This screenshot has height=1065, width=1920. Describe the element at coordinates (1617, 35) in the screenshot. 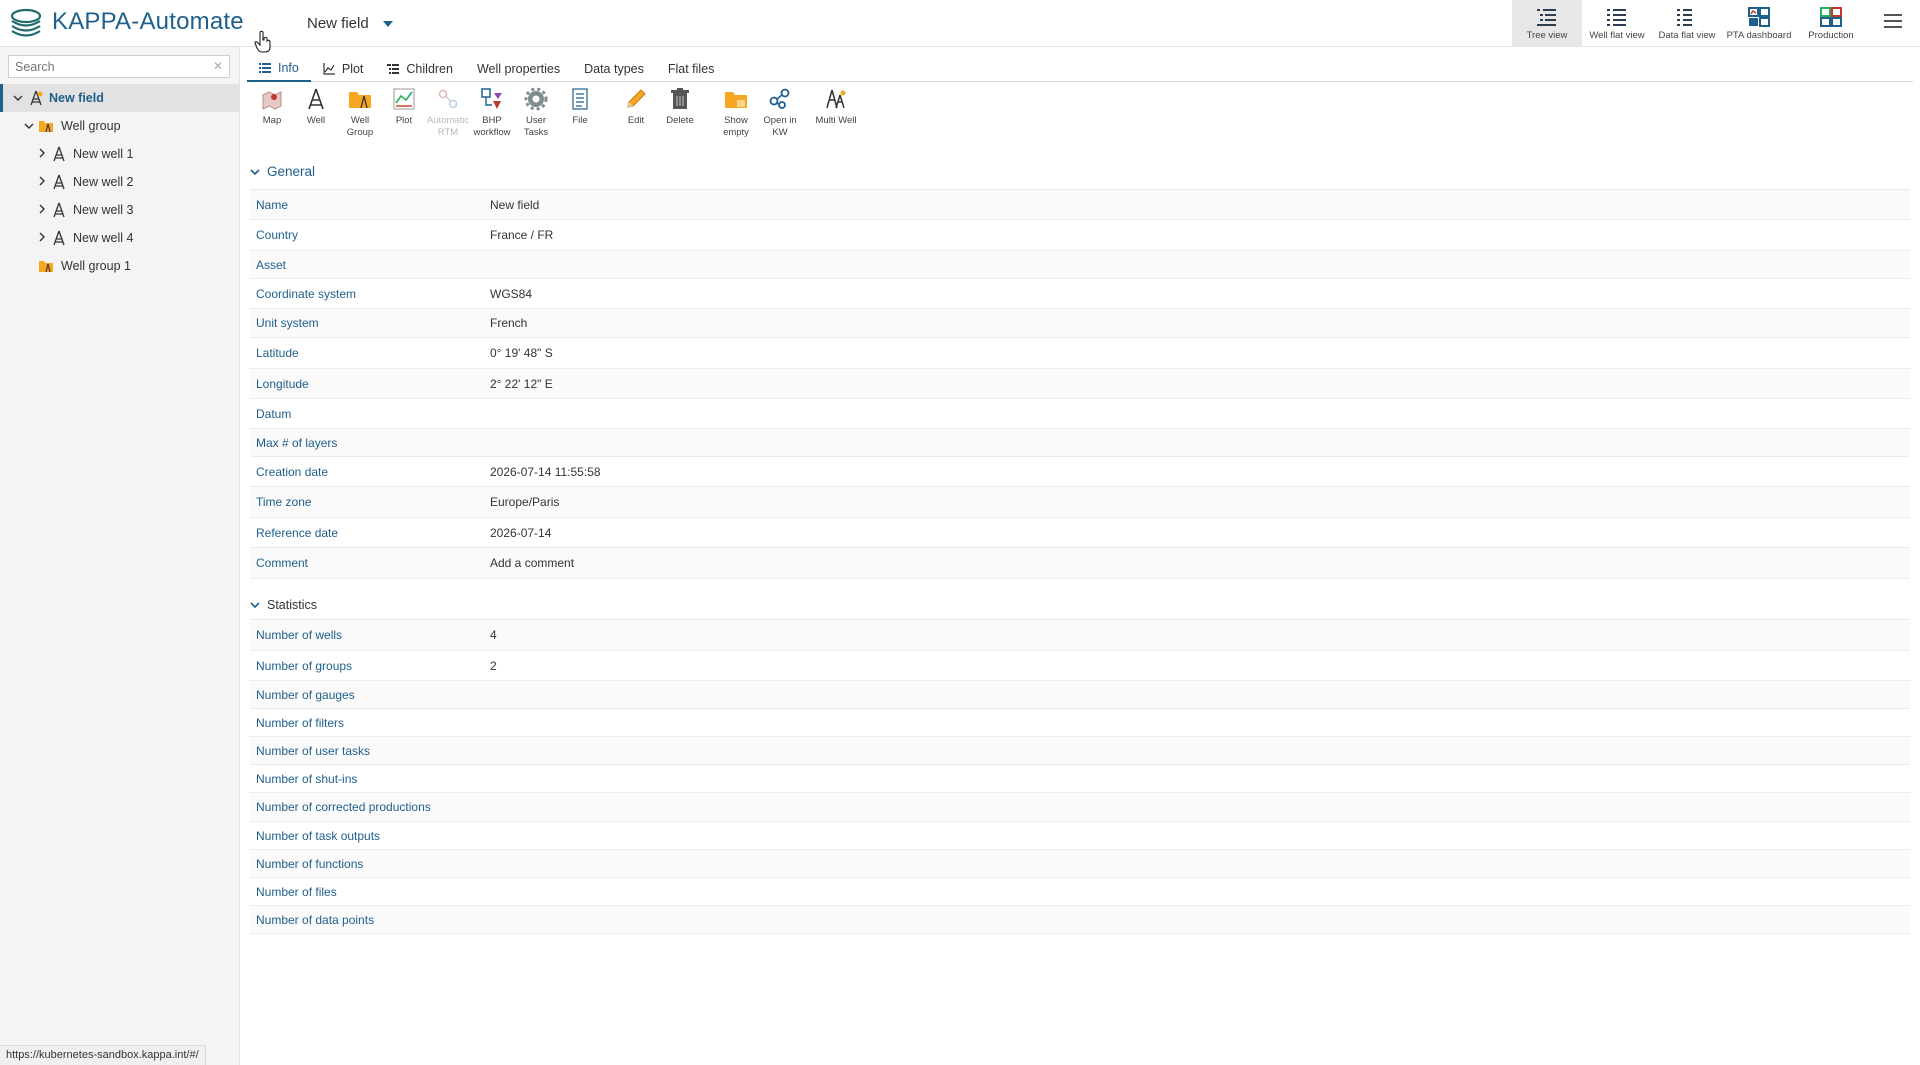

I see `well-flat-view-label: Well flat view` at that location.